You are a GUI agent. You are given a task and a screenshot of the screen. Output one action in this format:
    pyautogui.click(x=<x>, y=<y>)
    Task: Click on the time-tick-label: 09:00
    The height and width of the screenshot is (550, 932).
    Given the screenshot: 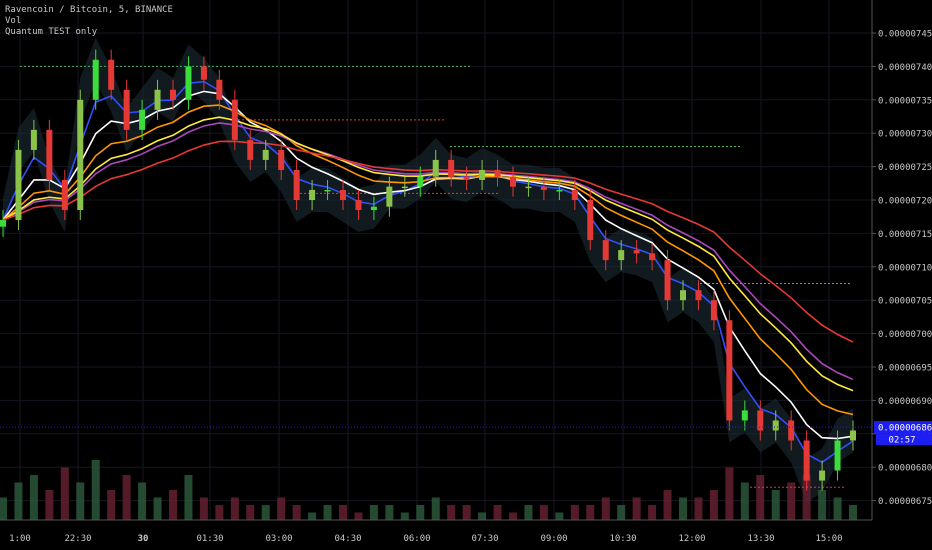 What is the action you would take?
    pyautogui.click(x=553, y=539)
    